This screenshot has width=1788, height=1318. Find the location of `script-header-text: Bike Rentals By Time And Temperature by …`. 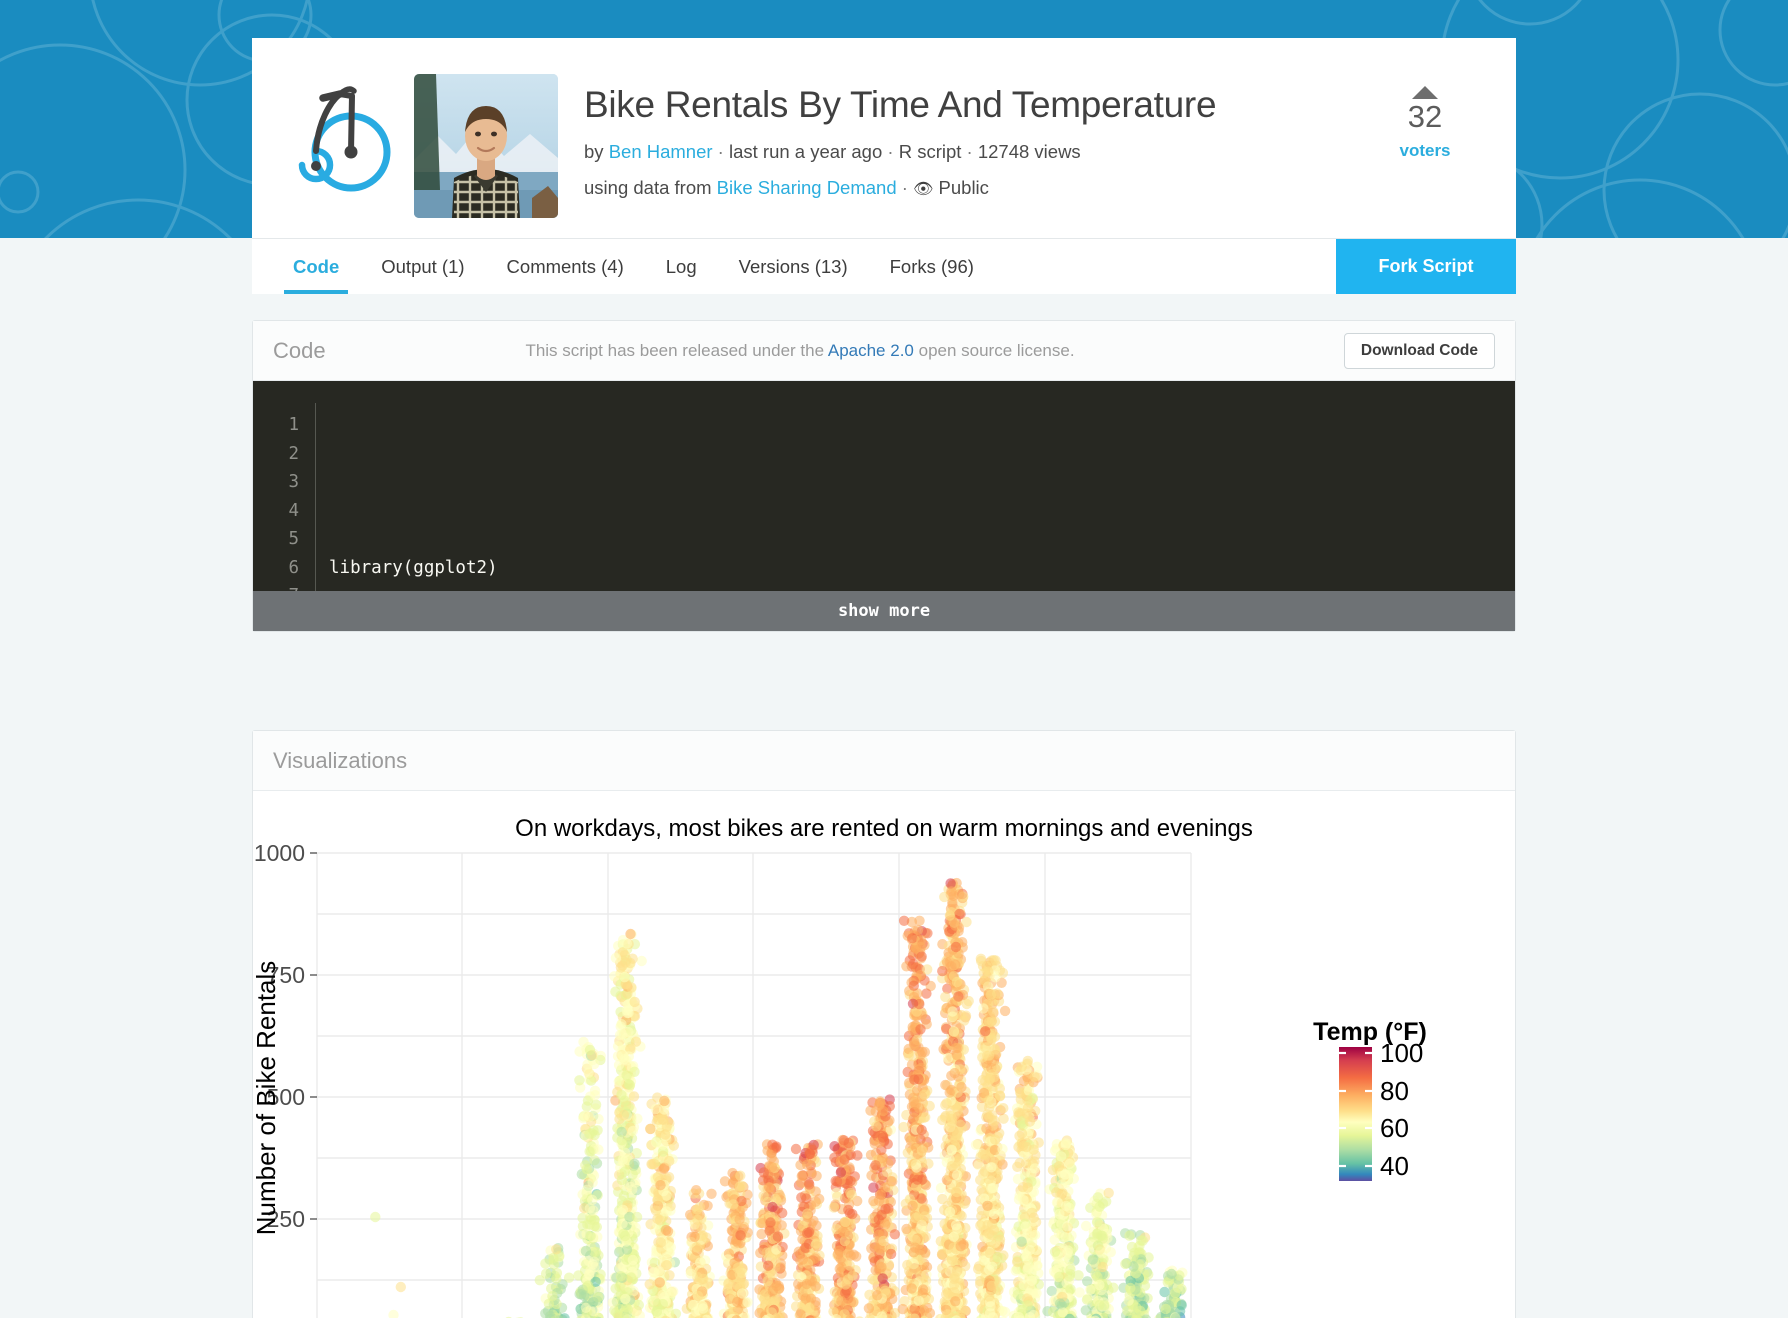

script-header-text: Bike Rentals By Time And Temperature by … is located at coordinates (1037, 128).